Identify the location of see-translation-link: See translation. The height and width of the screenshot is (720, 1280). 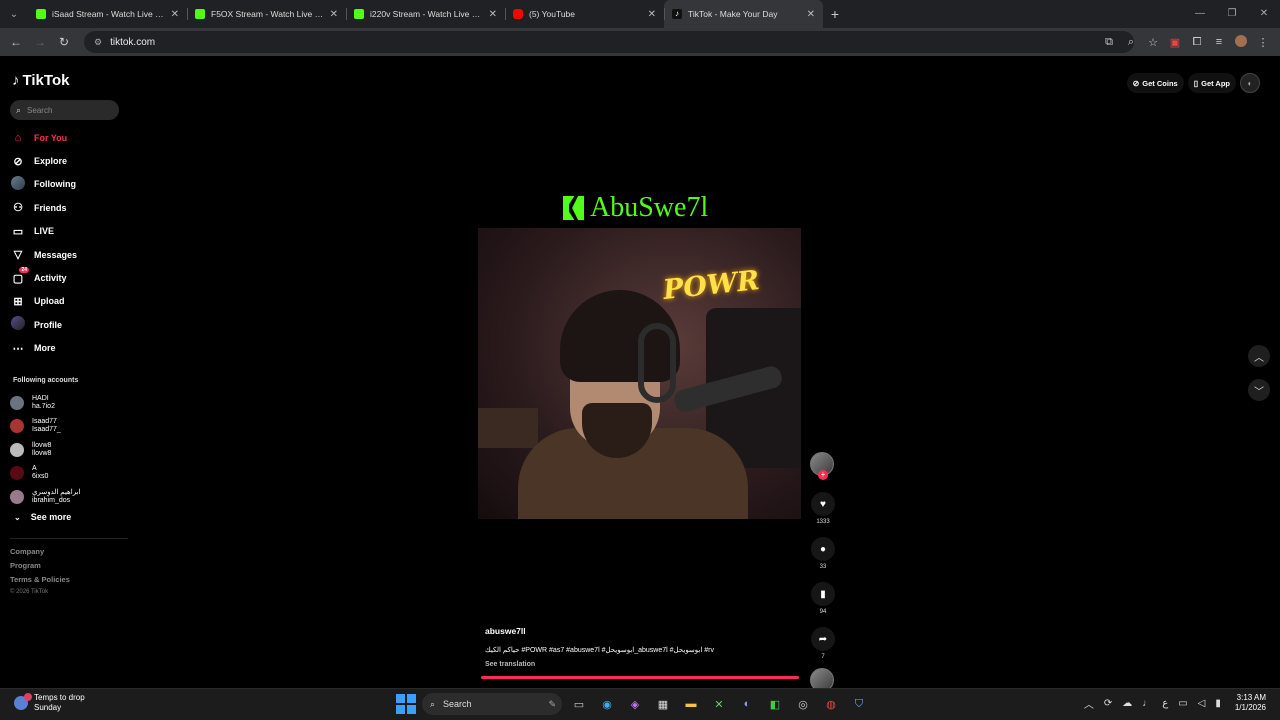
(642, 664).